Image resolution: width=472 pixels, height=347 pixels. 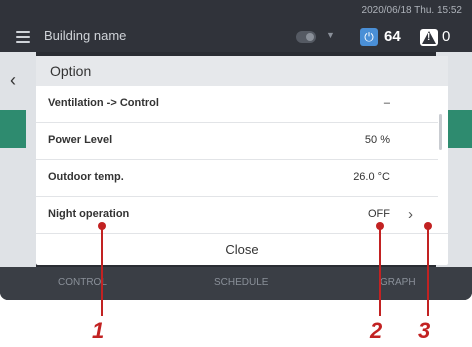 I want to click on building-name: Building name, so click(x=85, y=35).